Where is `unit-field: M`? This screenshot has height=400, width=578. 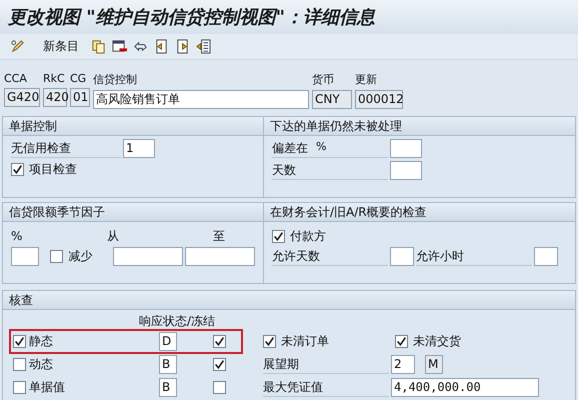
unit-field: M is located at coordinates (434, 364).